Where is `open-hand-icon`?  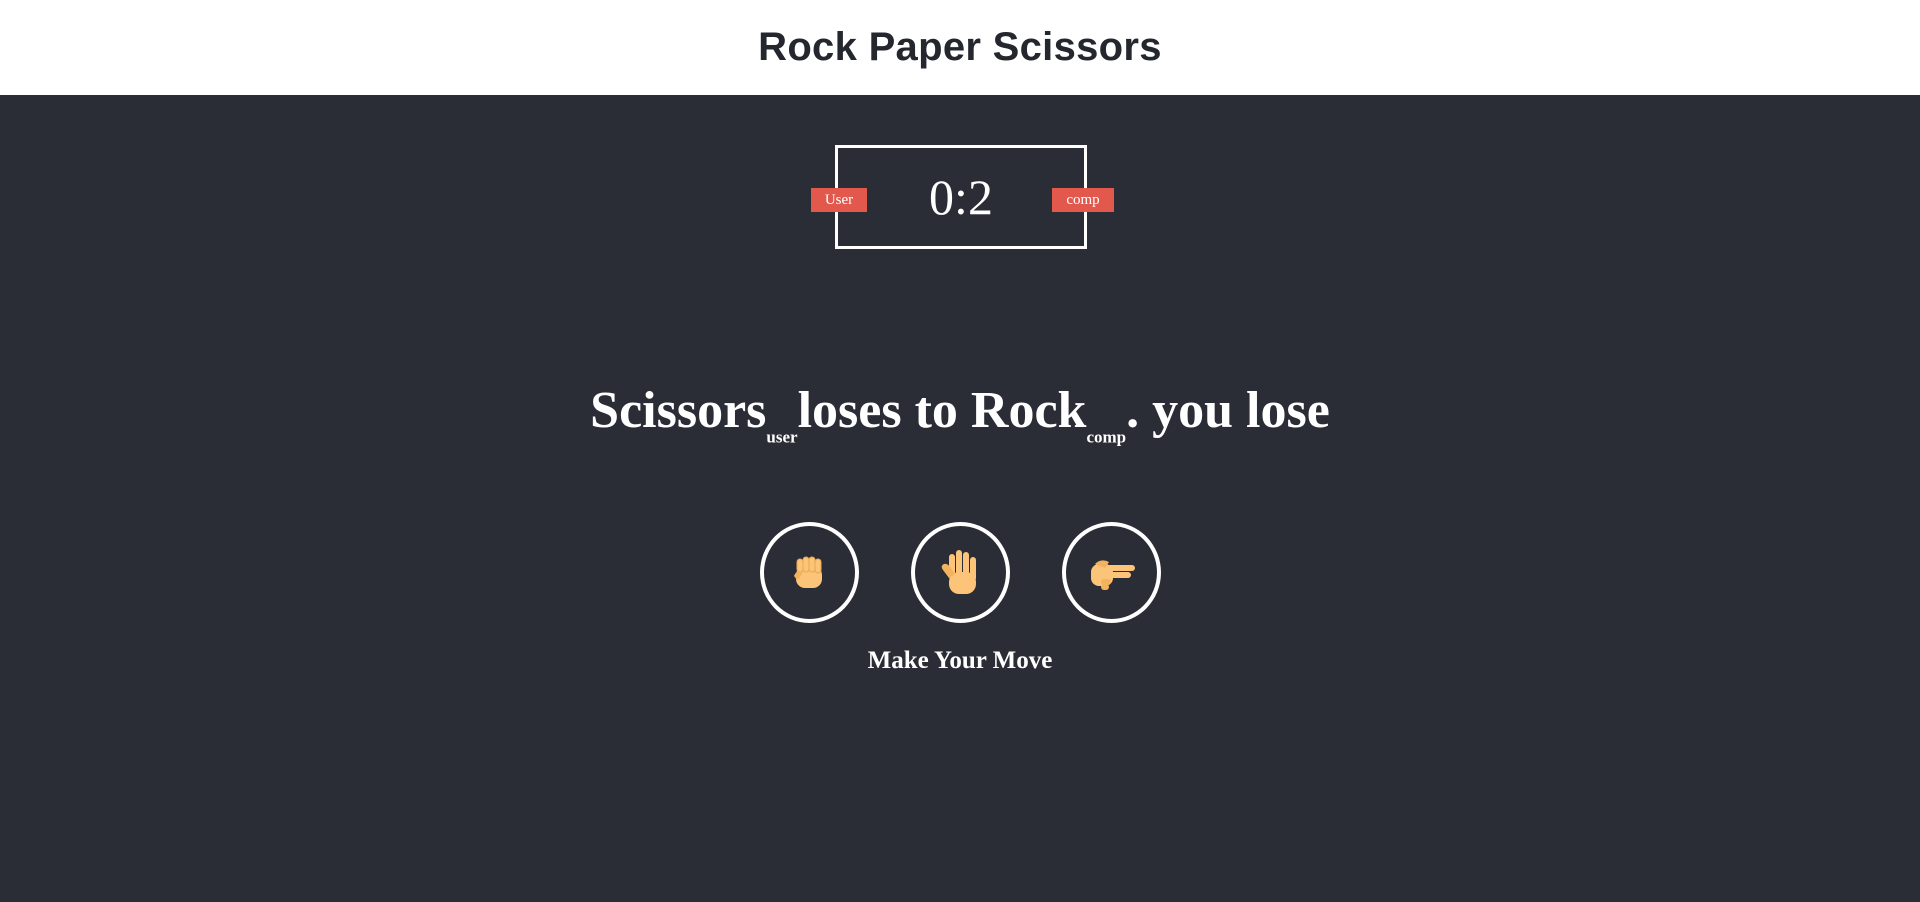 open-hand-icon is located at coordinates (960, 573).